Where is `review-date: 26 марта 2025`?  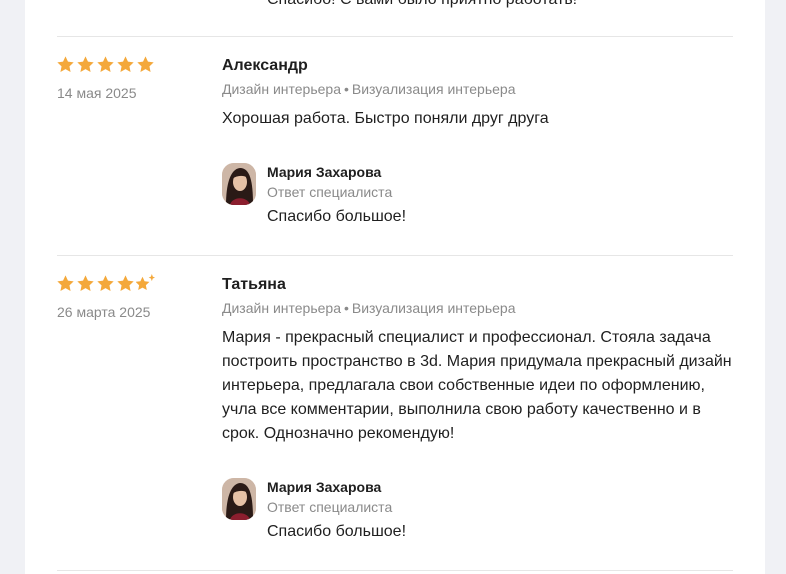 review-date: 26 марта 2025 is located at coordinates (104, 312).